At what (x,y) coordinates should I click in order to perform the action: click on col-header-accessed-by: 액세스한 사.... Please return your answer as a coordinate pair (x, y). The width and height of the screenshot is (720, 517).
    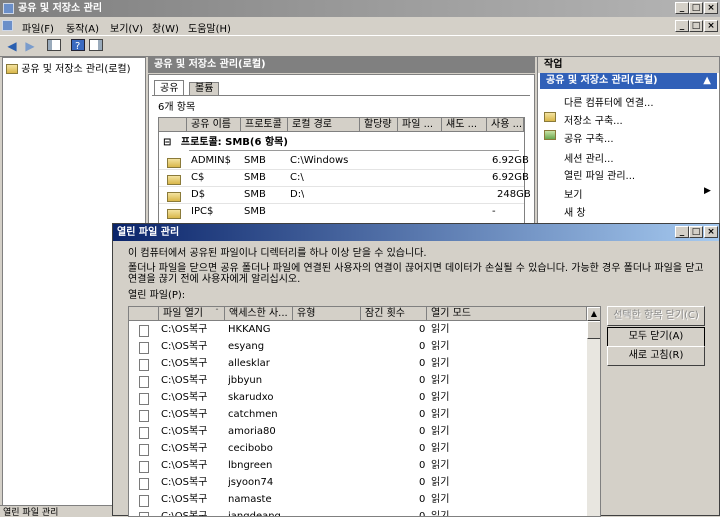
    Looking at the image, I should click on (259, 314).